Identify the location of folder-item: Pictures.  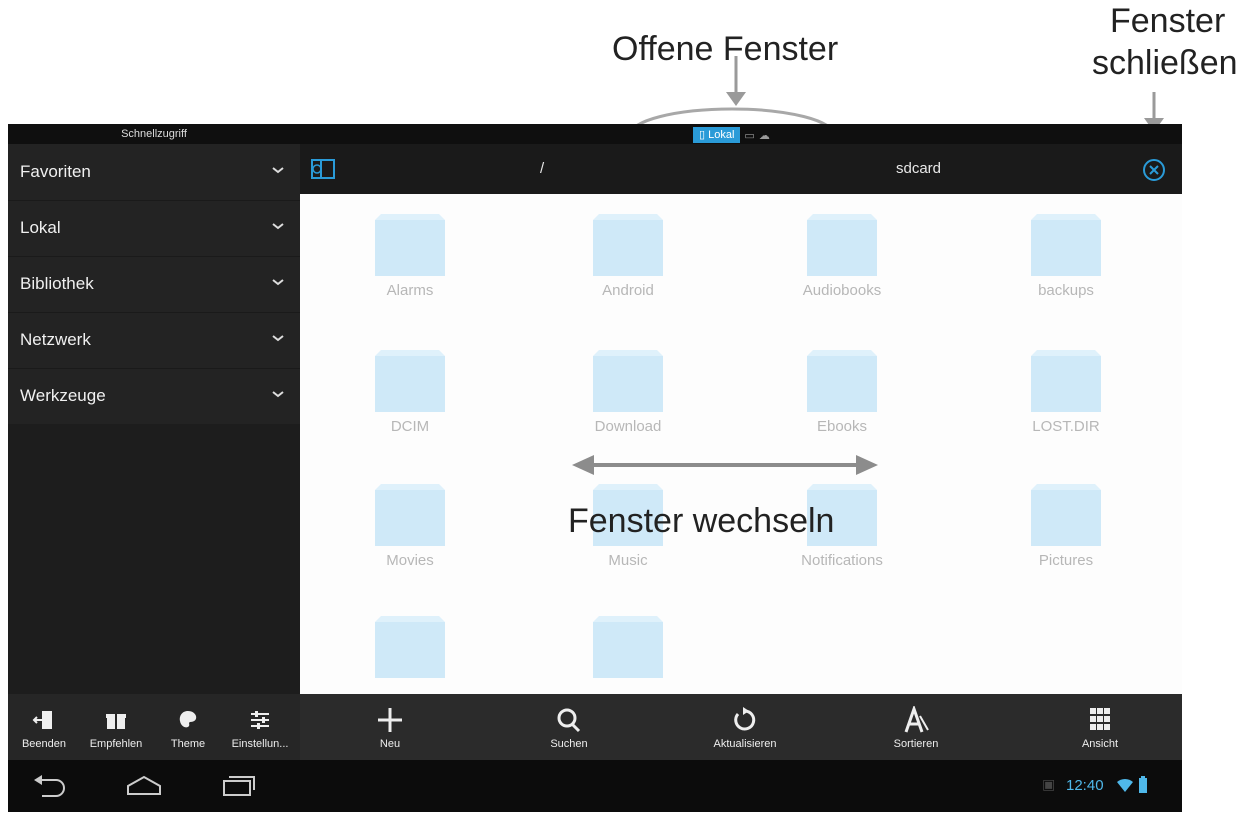
(1066, 524).